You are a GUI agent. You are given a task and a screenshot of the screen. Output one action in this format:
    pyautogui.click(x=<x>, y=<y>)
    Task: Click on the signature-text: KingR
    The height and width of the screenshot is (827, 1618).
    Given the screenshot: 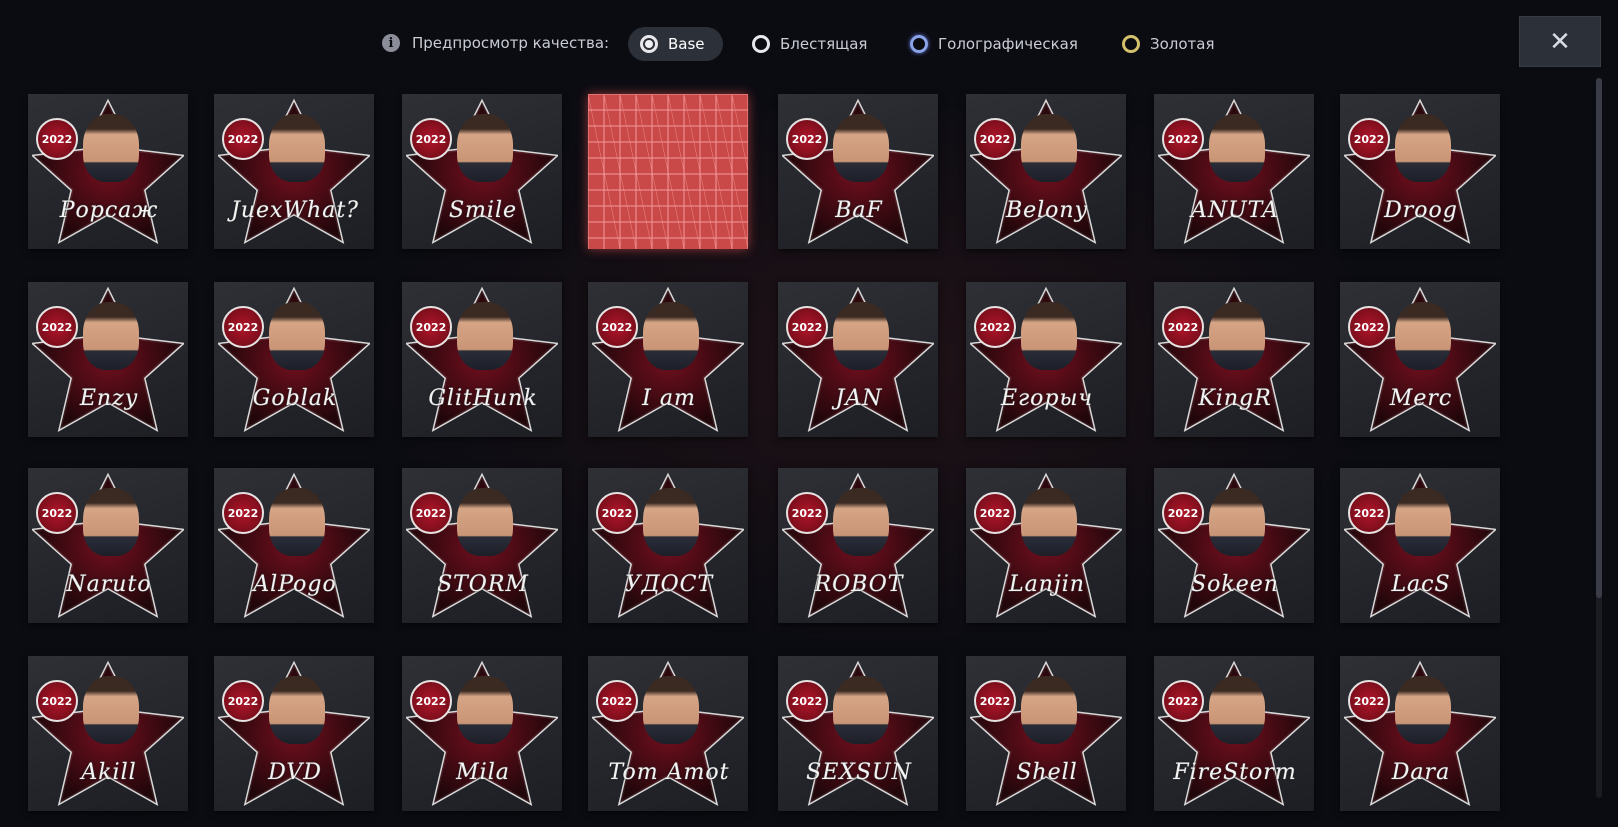 What is the action you would take?
    pyautogui.click(x=1235, y=398)
    